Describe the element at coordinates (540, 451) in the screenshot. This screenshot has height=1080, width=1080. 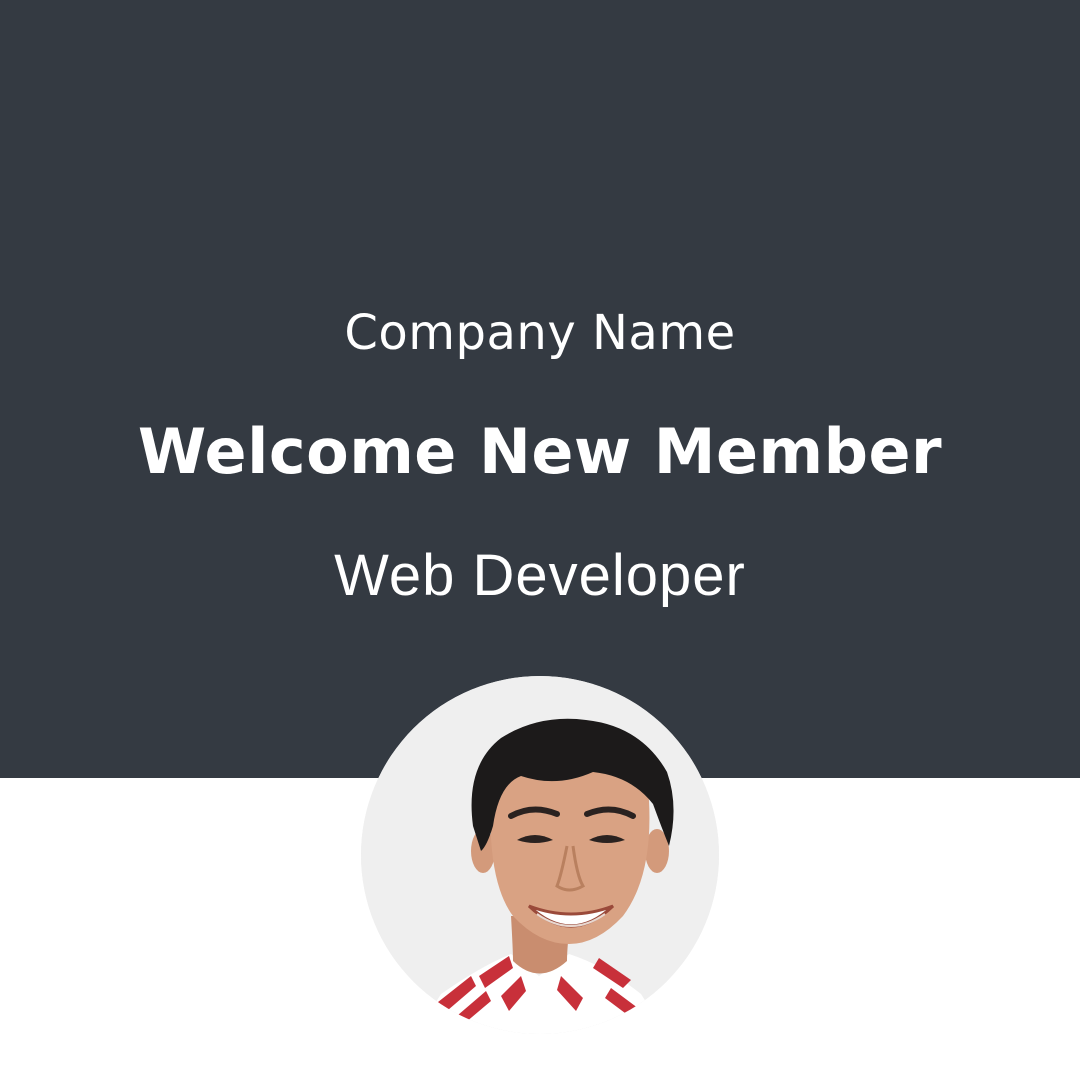
I see `welcome-headline: Welcome New Member` at that location.